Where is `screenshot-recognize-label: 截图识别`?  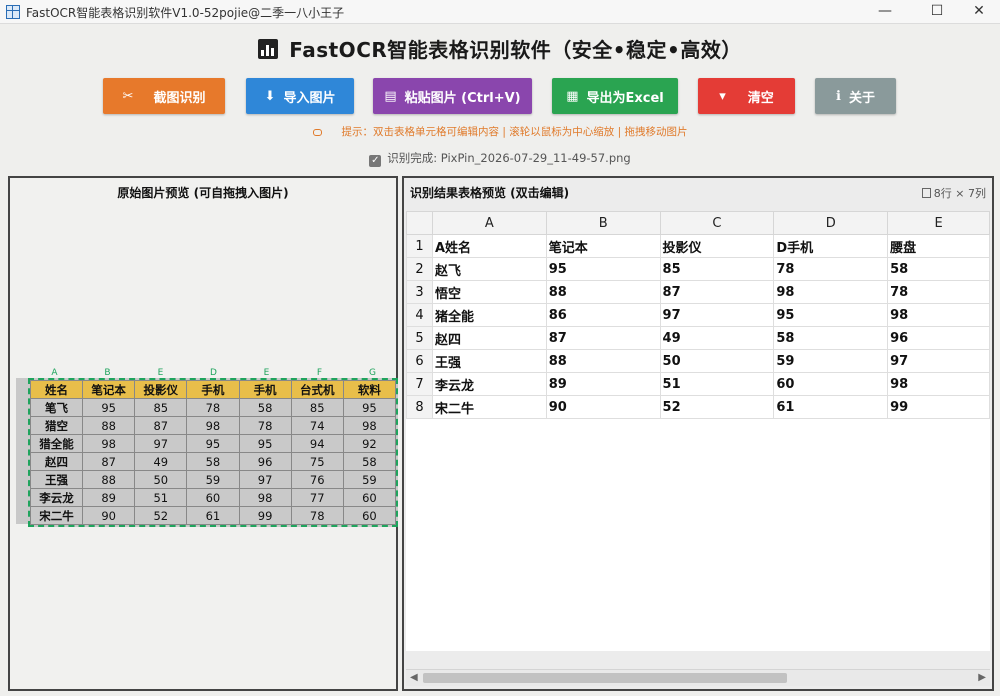
screenshot-recognize-label: 截图识别 is located at coordinates (179, 98).